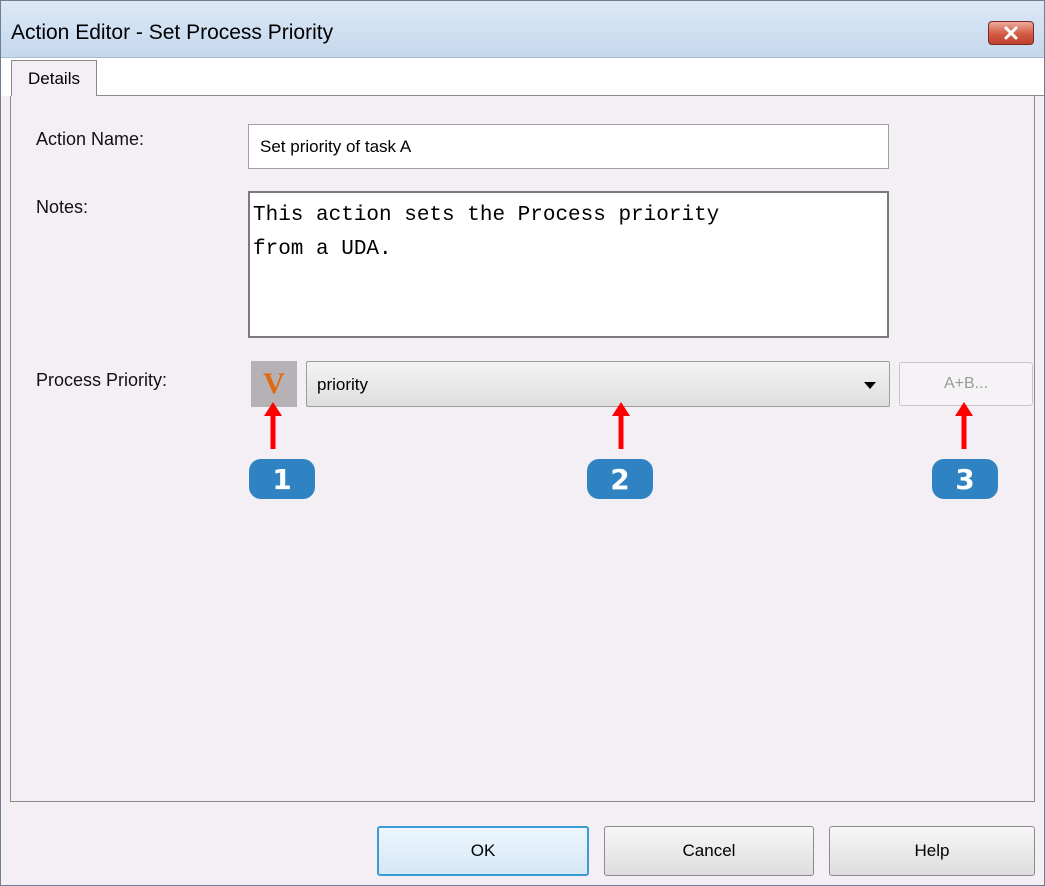 This screenshot has width=1045, height=886. I want to click on callout-badge: 2, so click(620, 479).